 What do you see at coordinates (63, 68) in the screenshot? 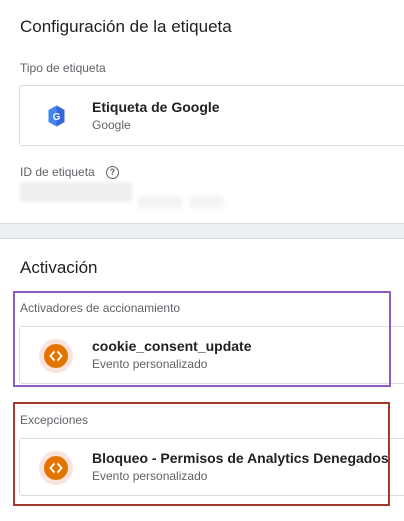
I see `tag-type-label: Tipo de etiqueta` at bounding box center [63, 68].